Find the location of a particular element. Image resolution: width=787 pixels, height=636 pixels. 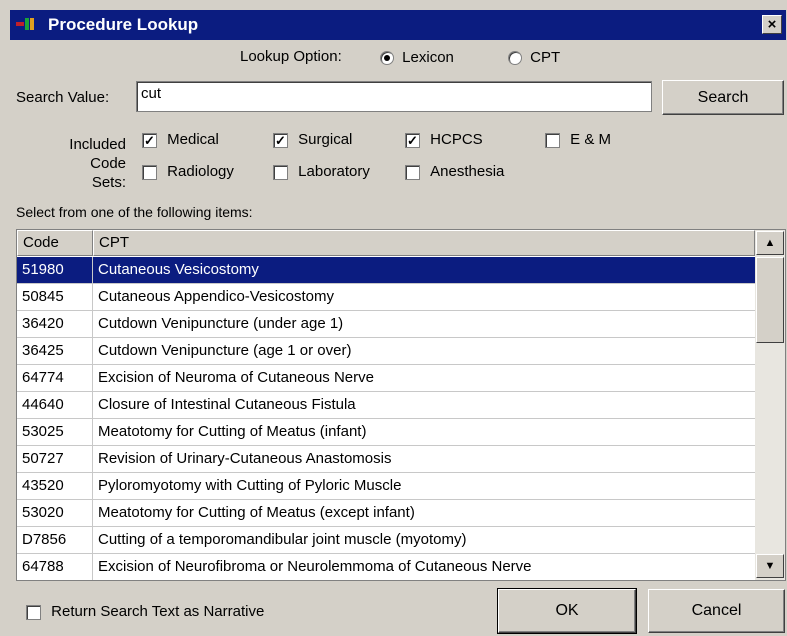

column-header-cpt: CPT is located at coordinates (424, 243).